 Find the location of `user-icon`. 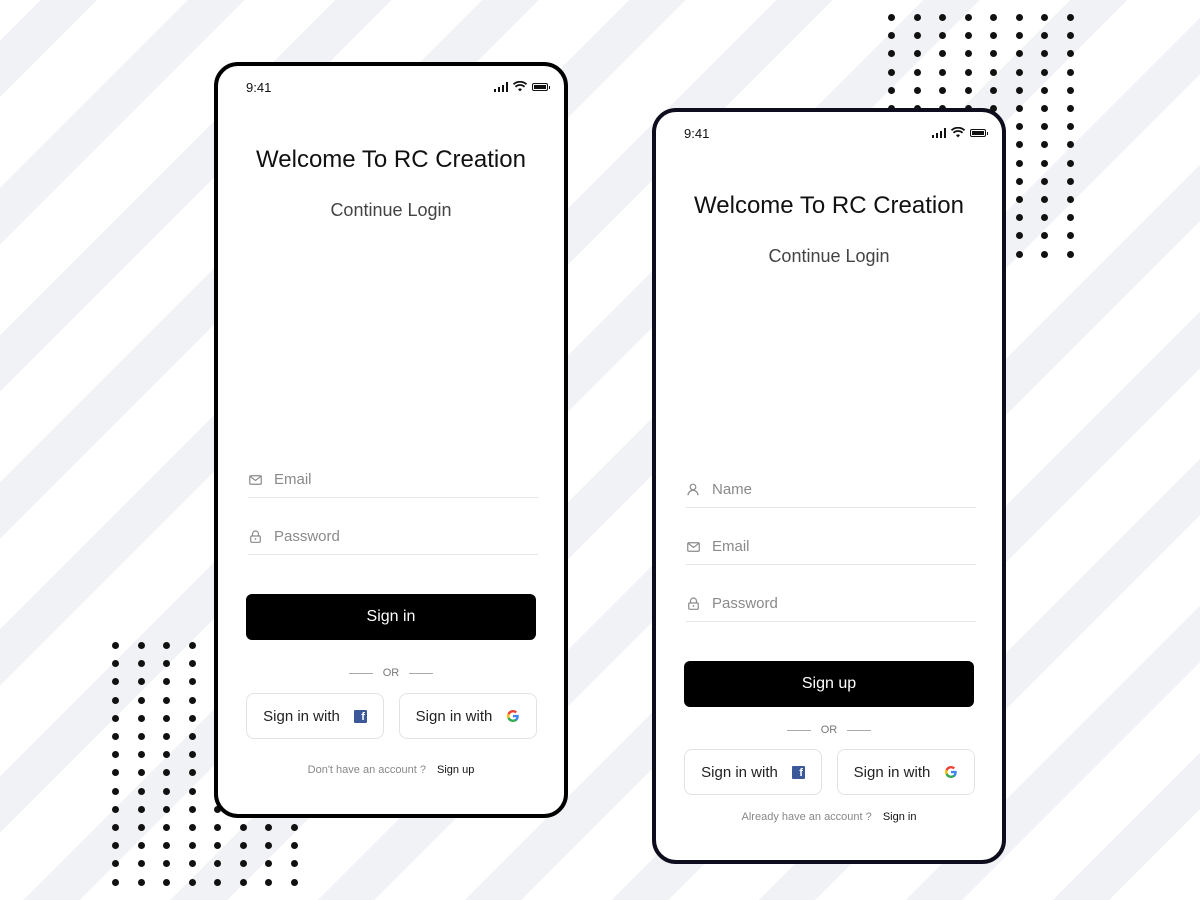

user-icon is located at coordinates (693, 490).